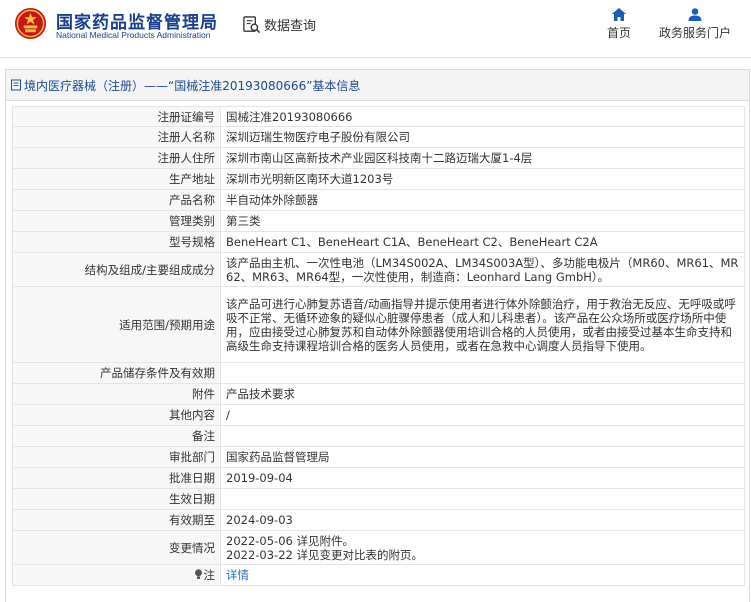 This screenshot has width=751, height=602. Describe the element at coordinates (619, 24) in the screenshot. I see `nav-home: 首页` at that location.